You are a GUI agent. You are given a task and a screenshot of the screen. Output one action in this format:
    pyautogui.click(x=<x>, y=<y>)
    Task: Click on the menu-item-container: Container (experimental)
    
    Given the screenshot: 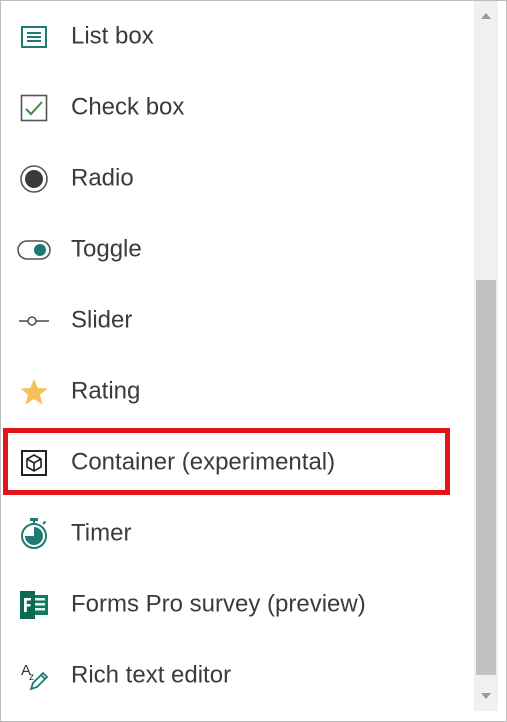 What is the action you would take?
    pyautogui.click(x=236, y=462)
    